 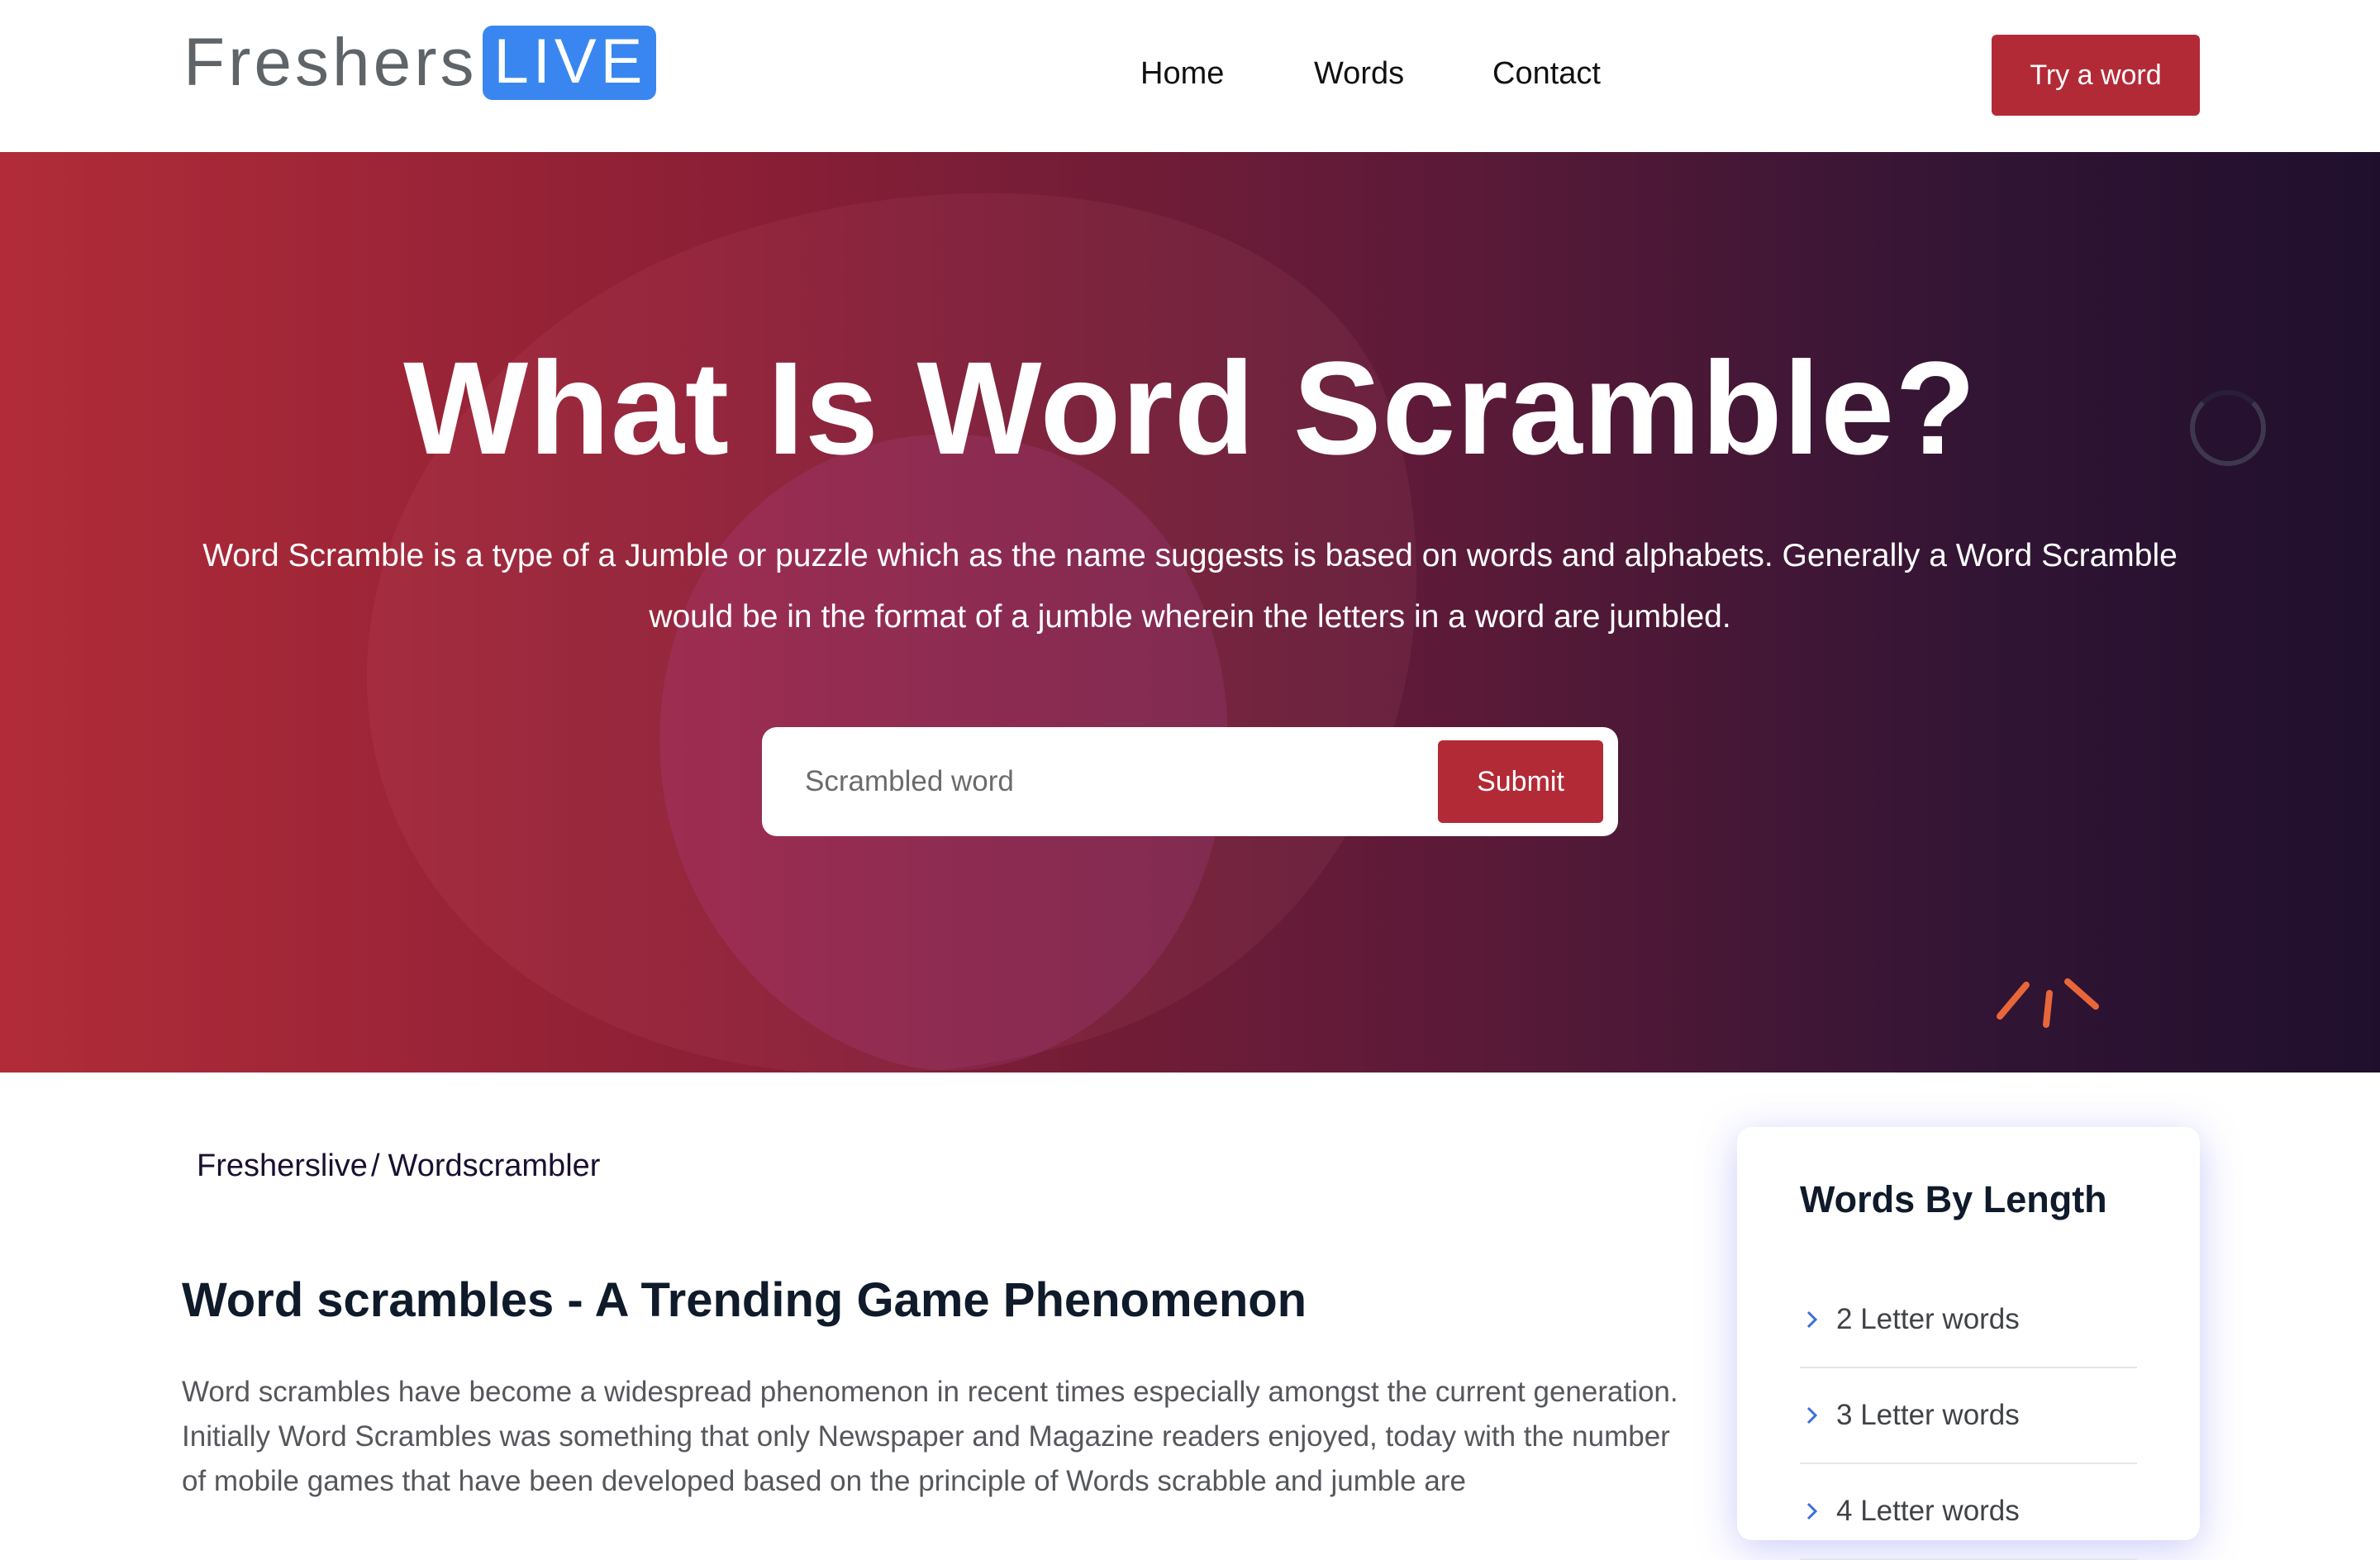 What do you see at coordinates (282, 1166) in the screenshot?
I see `breadcrumb-item-fresherslive: Fresherslive` at bounding box center [282, 1166].